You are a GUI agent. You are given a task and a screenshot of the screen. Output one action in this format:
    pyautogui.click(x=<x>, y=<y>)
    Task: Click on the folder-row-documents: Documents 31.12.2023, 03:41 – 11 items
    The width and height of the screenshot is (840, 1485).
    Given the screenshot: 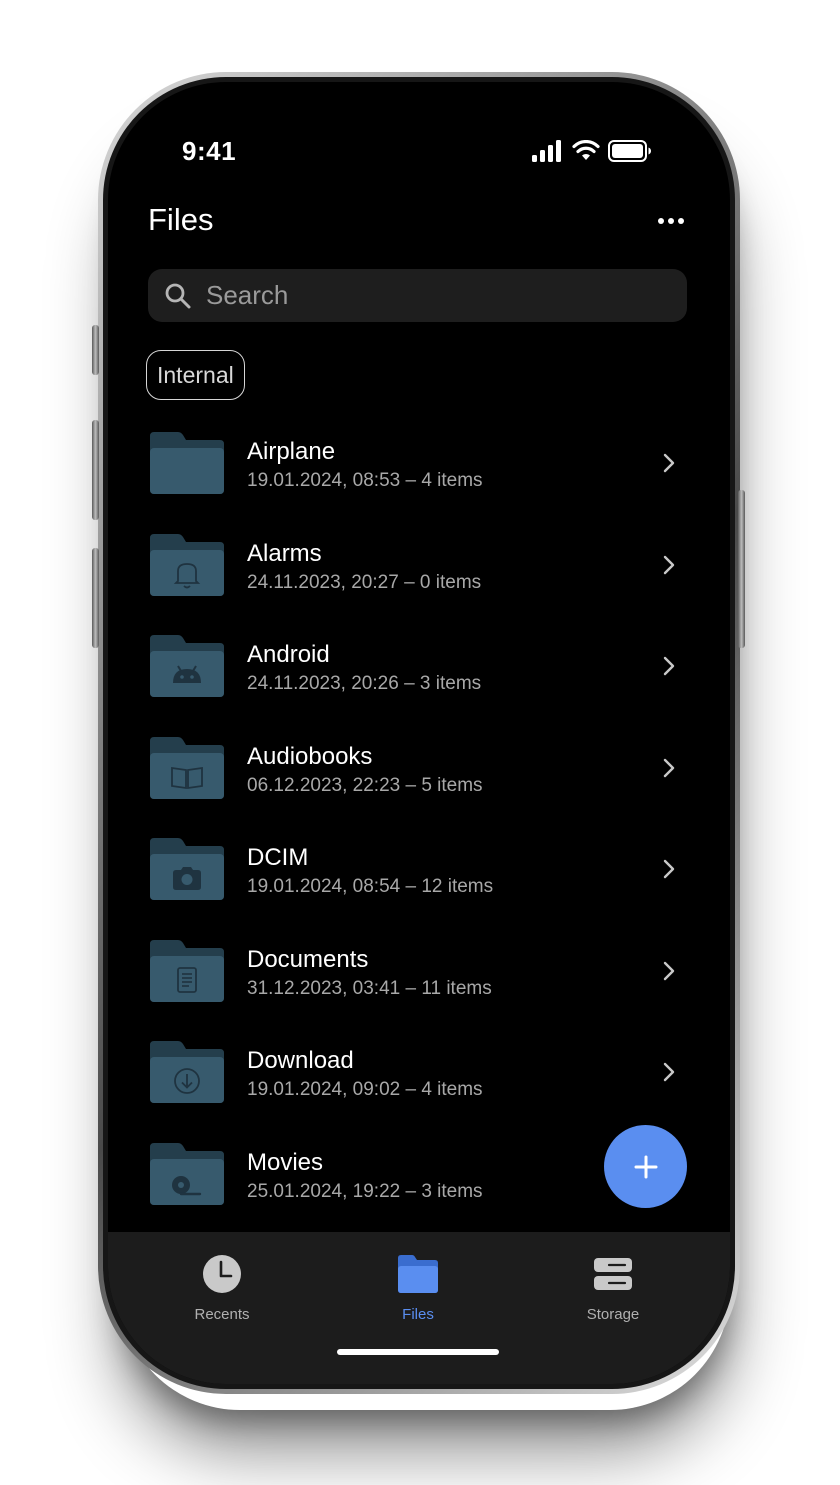 What is the action you would take?
    pyautogui.click(x=419, y=971)
    